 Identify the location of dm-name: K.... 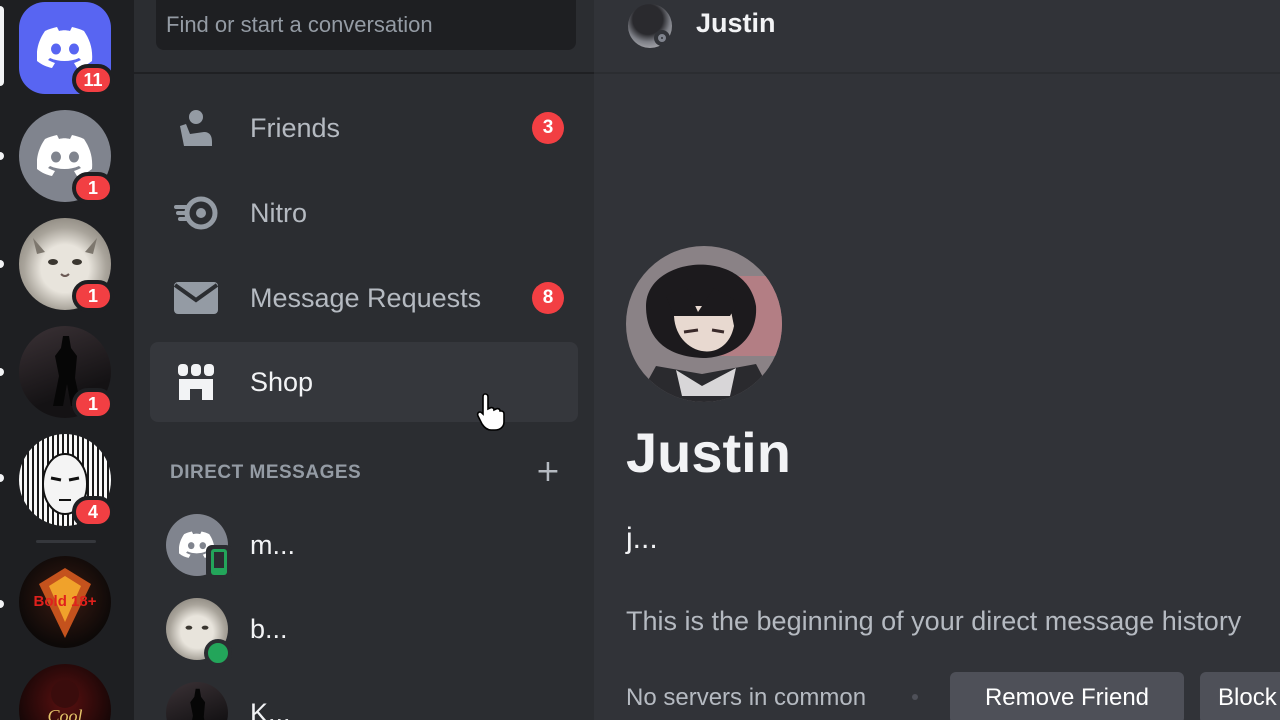
(270, 708).